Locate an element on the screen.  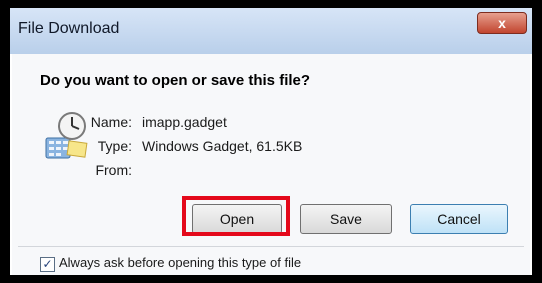
close-button: x is located at coordinates (502, 23).